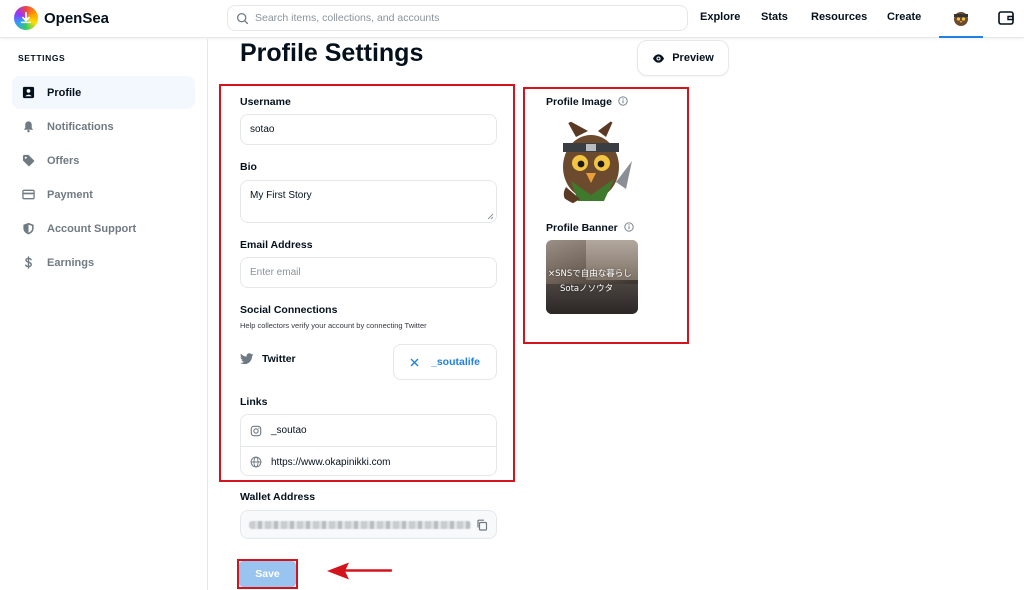 This screenshot has height=590, width=1024. Describe the element at coordinates (368, 430) in the screenshot. I see `link-row-instagram: _soutao` at that location.